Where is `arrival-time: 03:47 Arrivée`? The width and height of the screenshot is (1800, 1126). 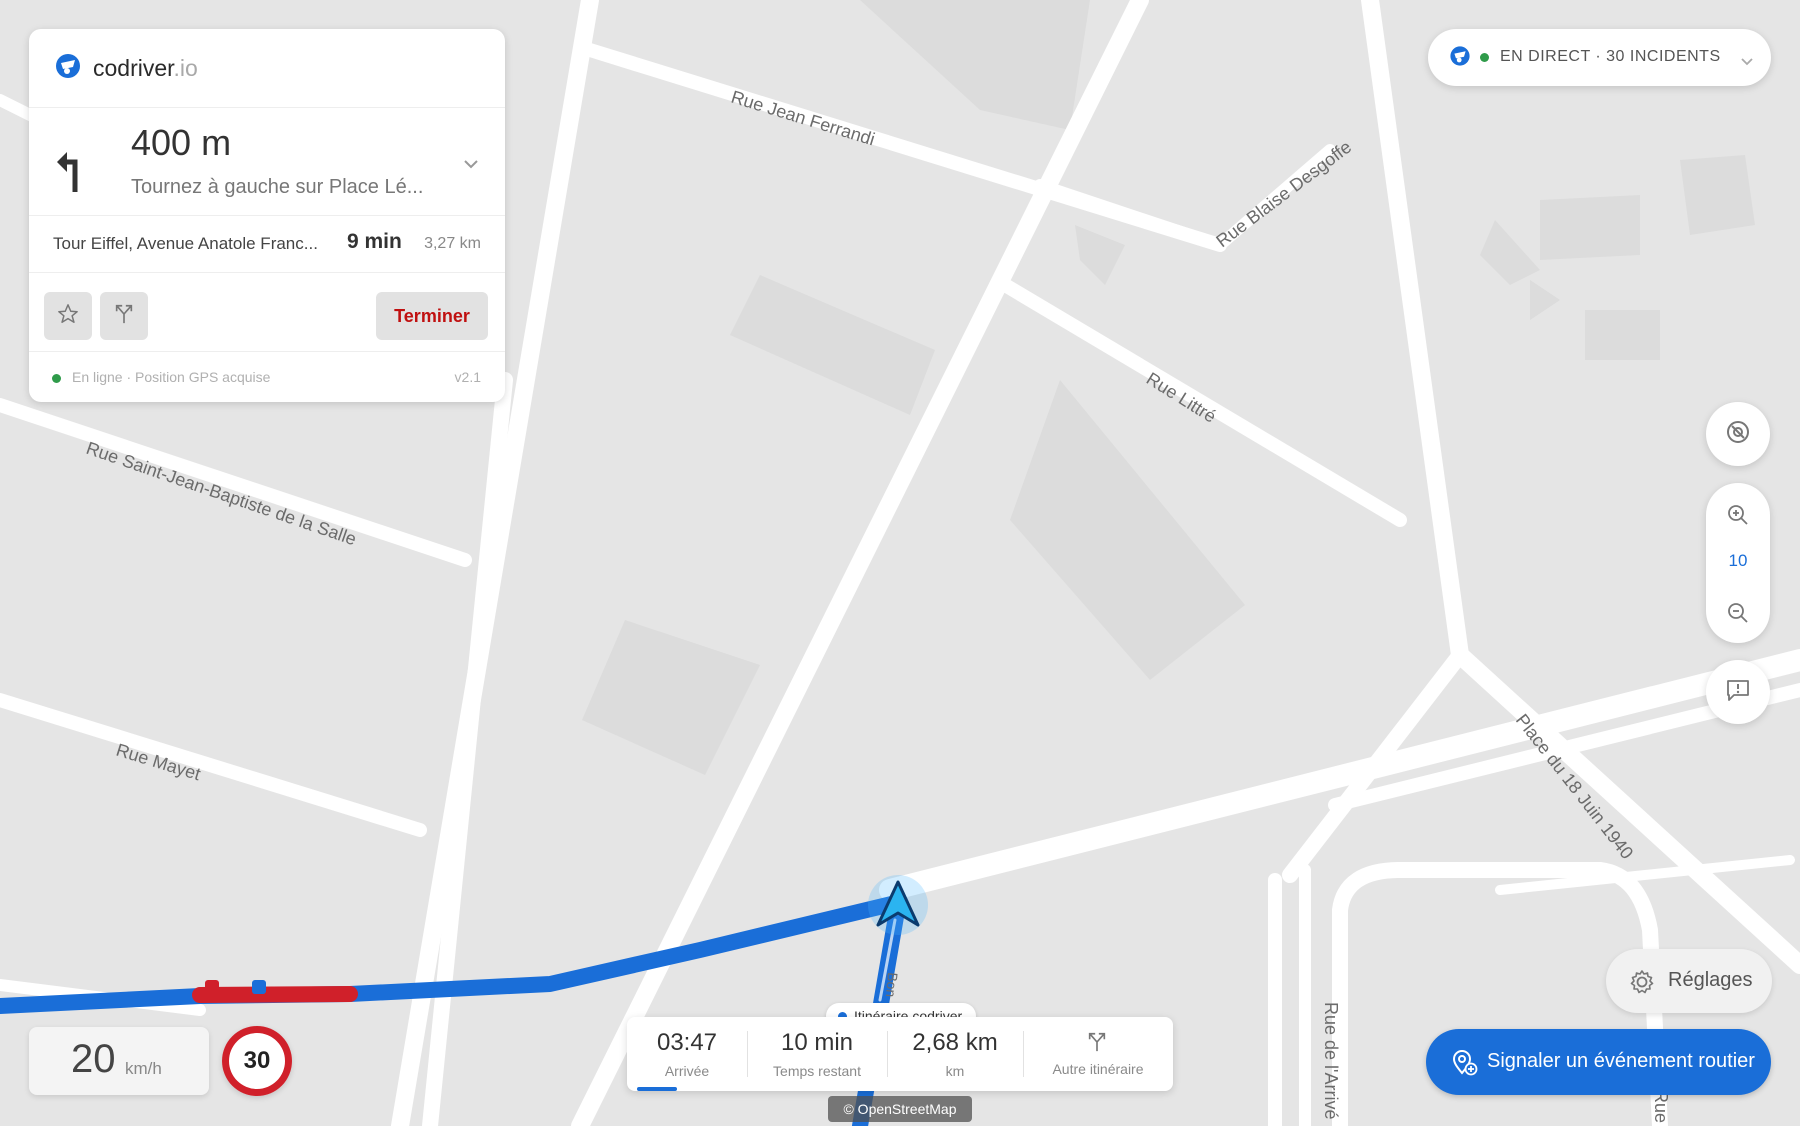 arrival-time: 03:47 Arrivée is located at coordinates (687, 1054).